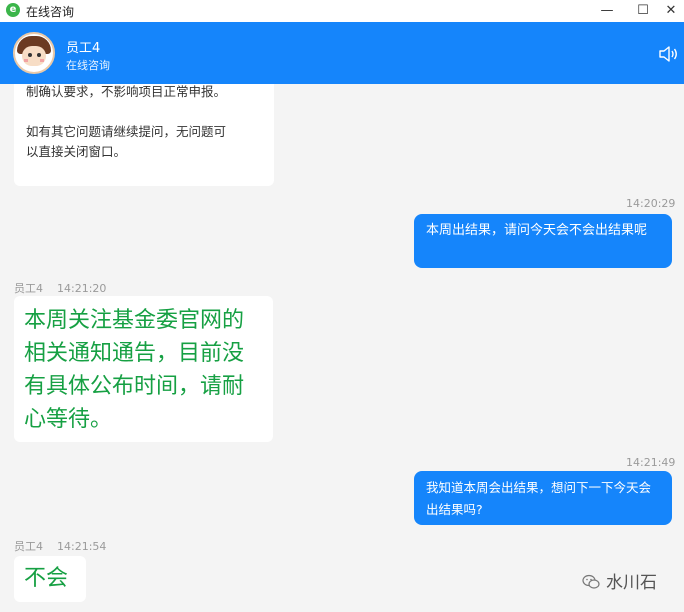 The image size is (684, 612). What do you see at coordinates (543, 498) in the screenshot?
I see `message-bubble-outgoing: 我知道本周会出结果，想问下一下今天会出结果吗?` at bounding box center [543, 498].